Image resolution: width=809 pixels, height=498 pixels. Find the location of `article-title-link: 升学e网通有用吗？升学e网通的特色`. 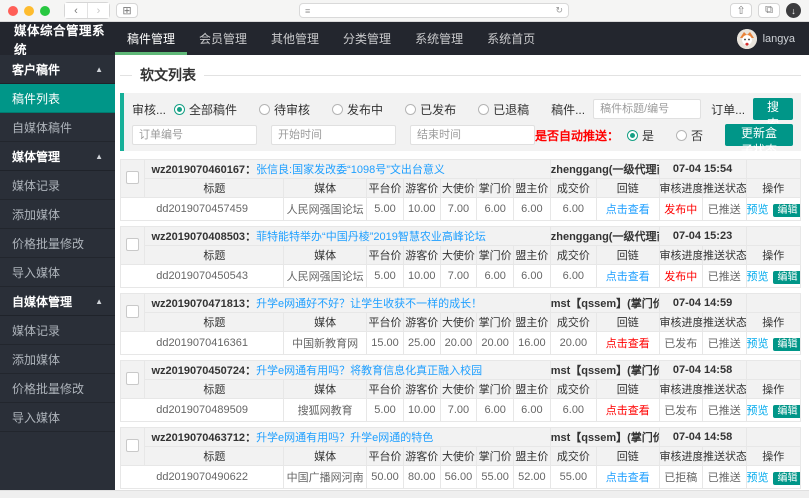

article-title-link: 升学e网通有用吗？升学e网通的特色 is located at coordinates (344, 438).